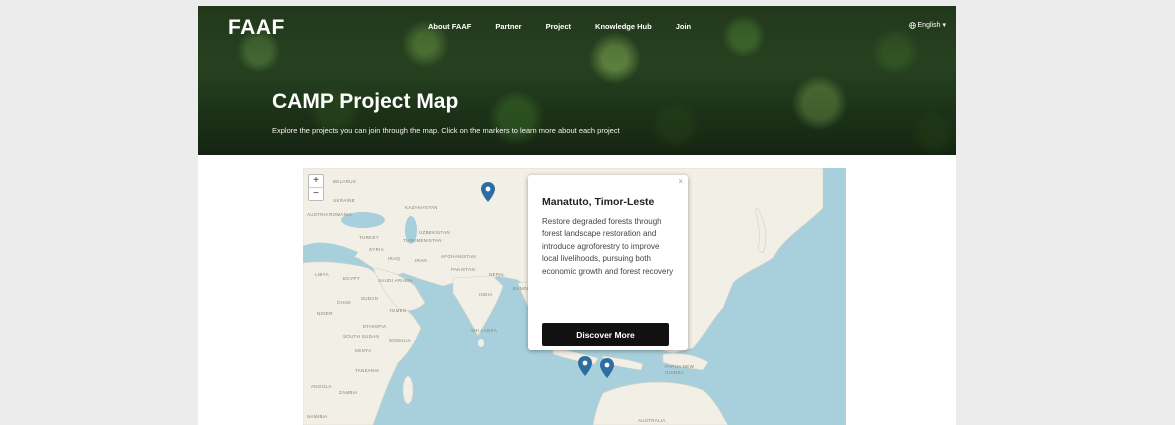 The image size is (1175, 425). I want to click on nav-project: Project, so click(558, 26).